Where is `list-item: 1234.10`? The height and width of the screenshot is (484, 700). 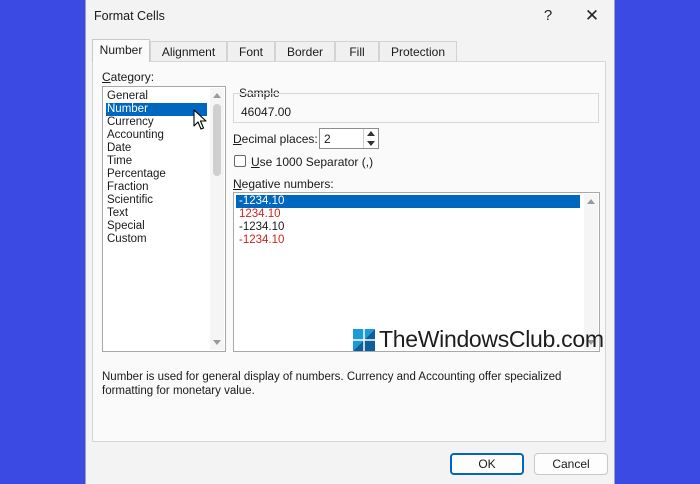 list-item: 1234.10 is located at coordinates (408, 214).